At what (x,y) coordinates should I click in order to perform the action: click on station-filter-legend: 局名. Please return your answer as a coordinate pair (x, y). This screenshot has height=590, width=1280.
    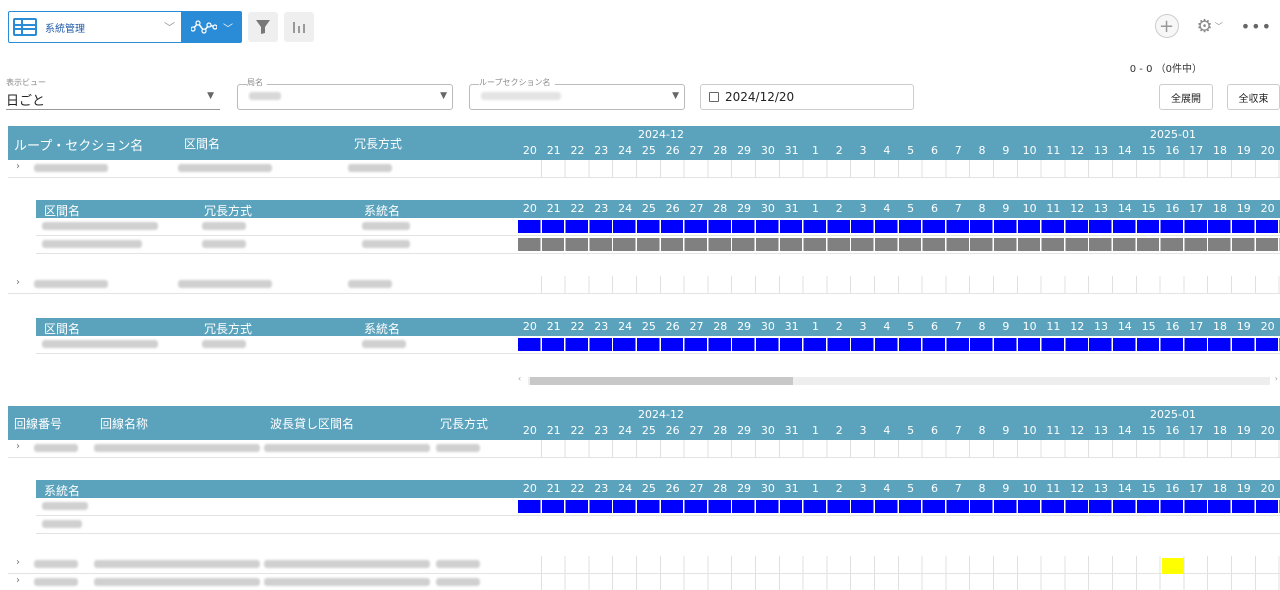
    Looking at the image, I should click on (257, 82).